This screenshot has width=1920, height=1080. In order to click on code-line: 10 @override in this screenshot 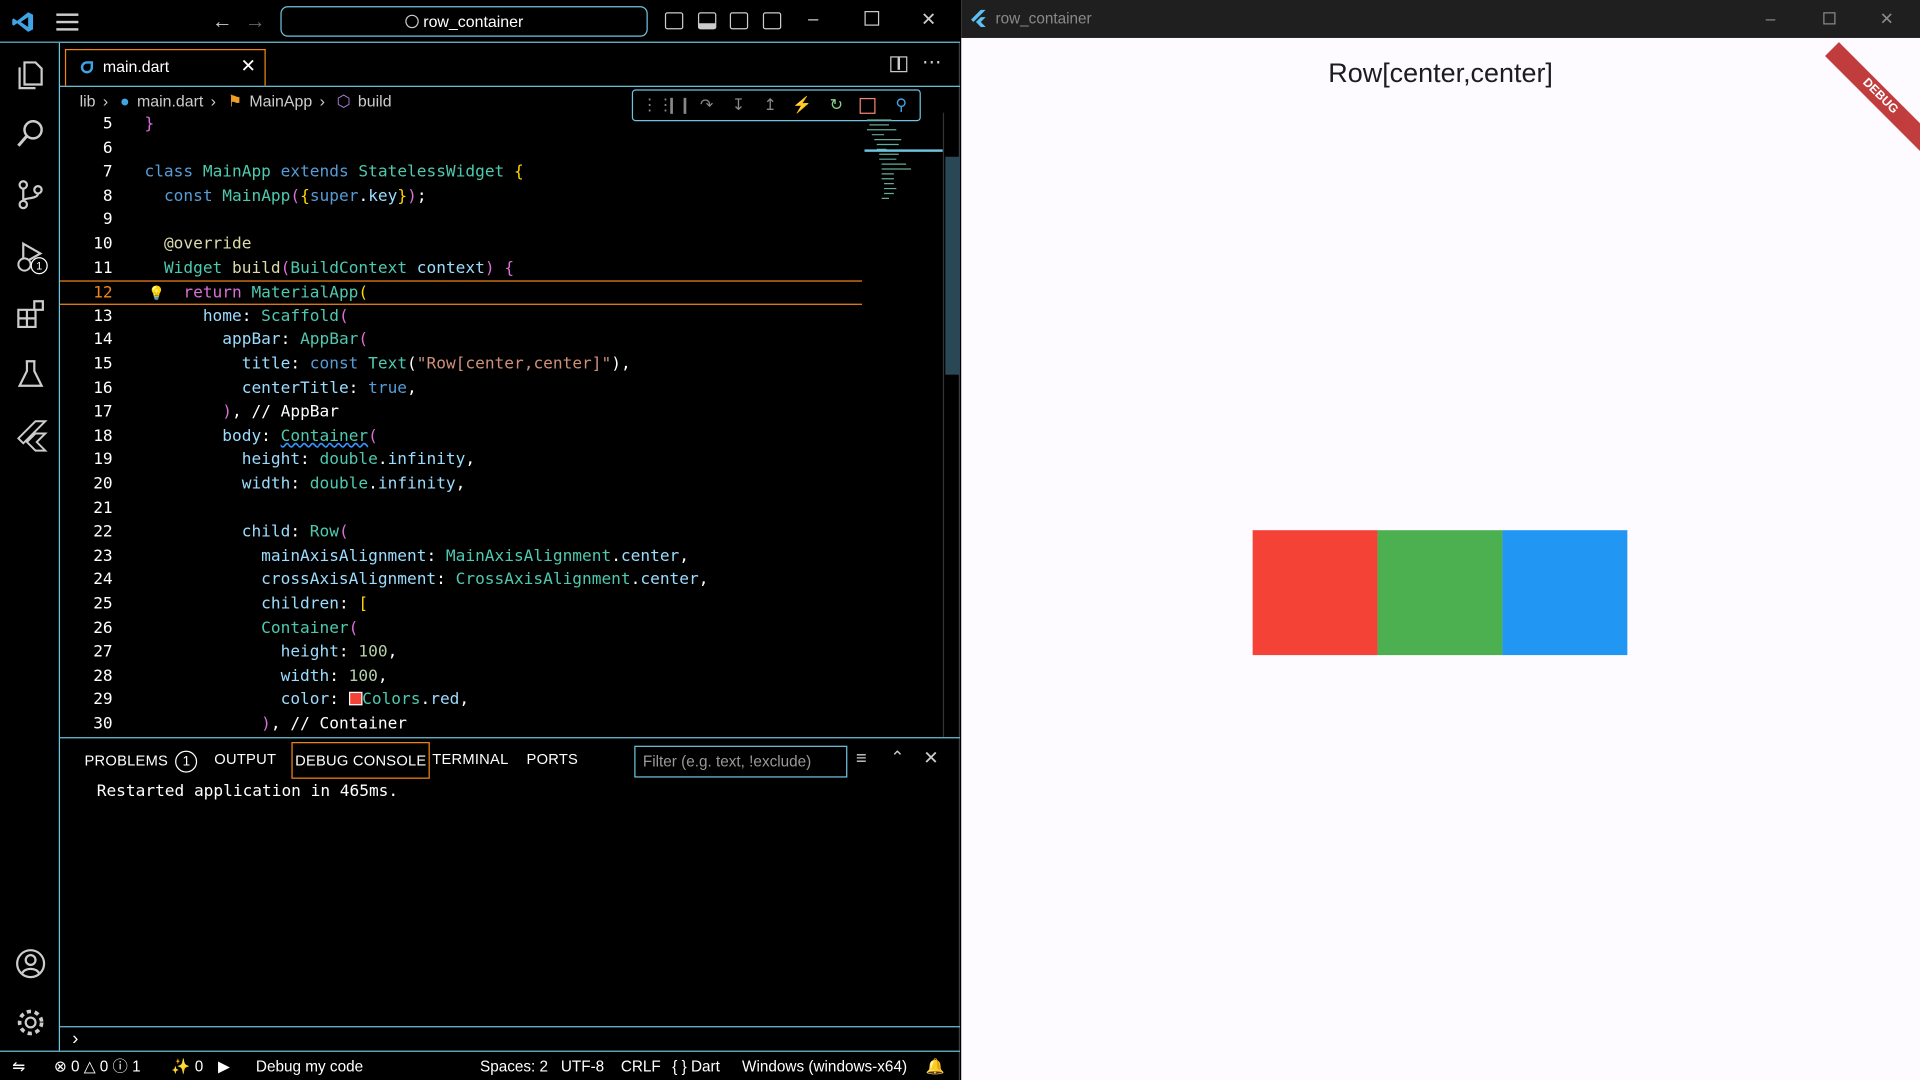, I will do `click(461, 245)`.